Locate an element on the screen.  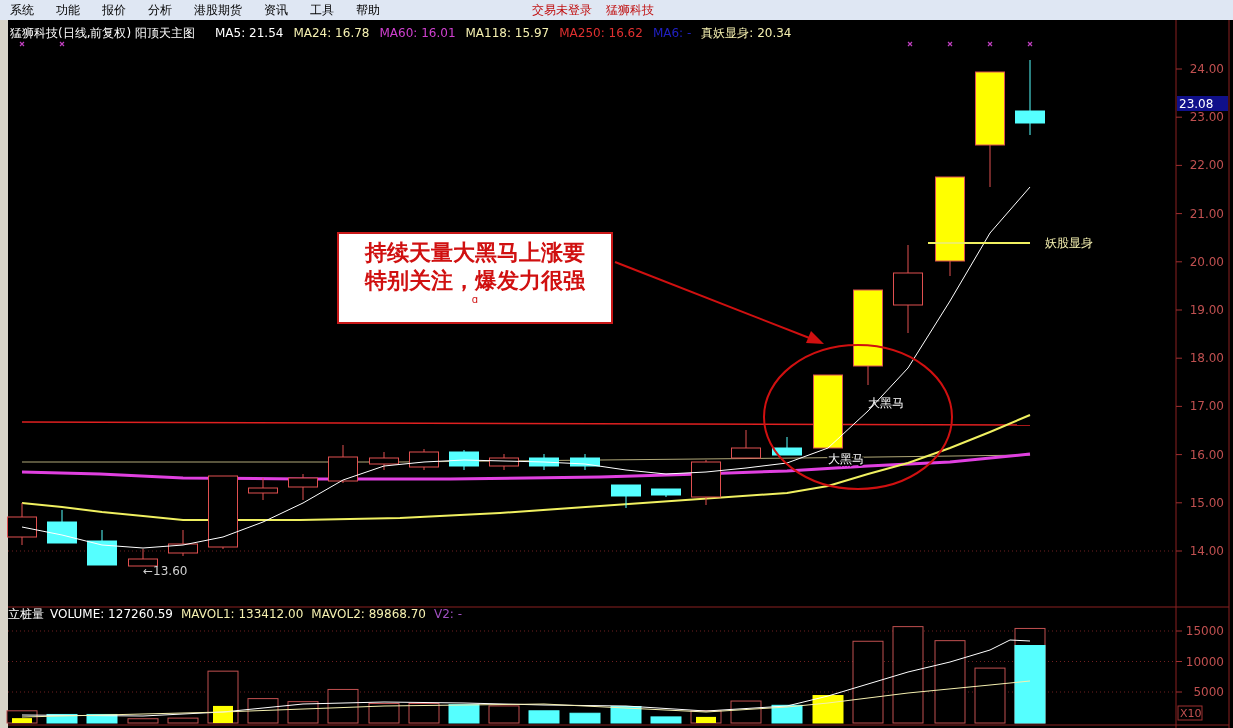
axis-label: 15.00 is located at coordinates (1206, 502).